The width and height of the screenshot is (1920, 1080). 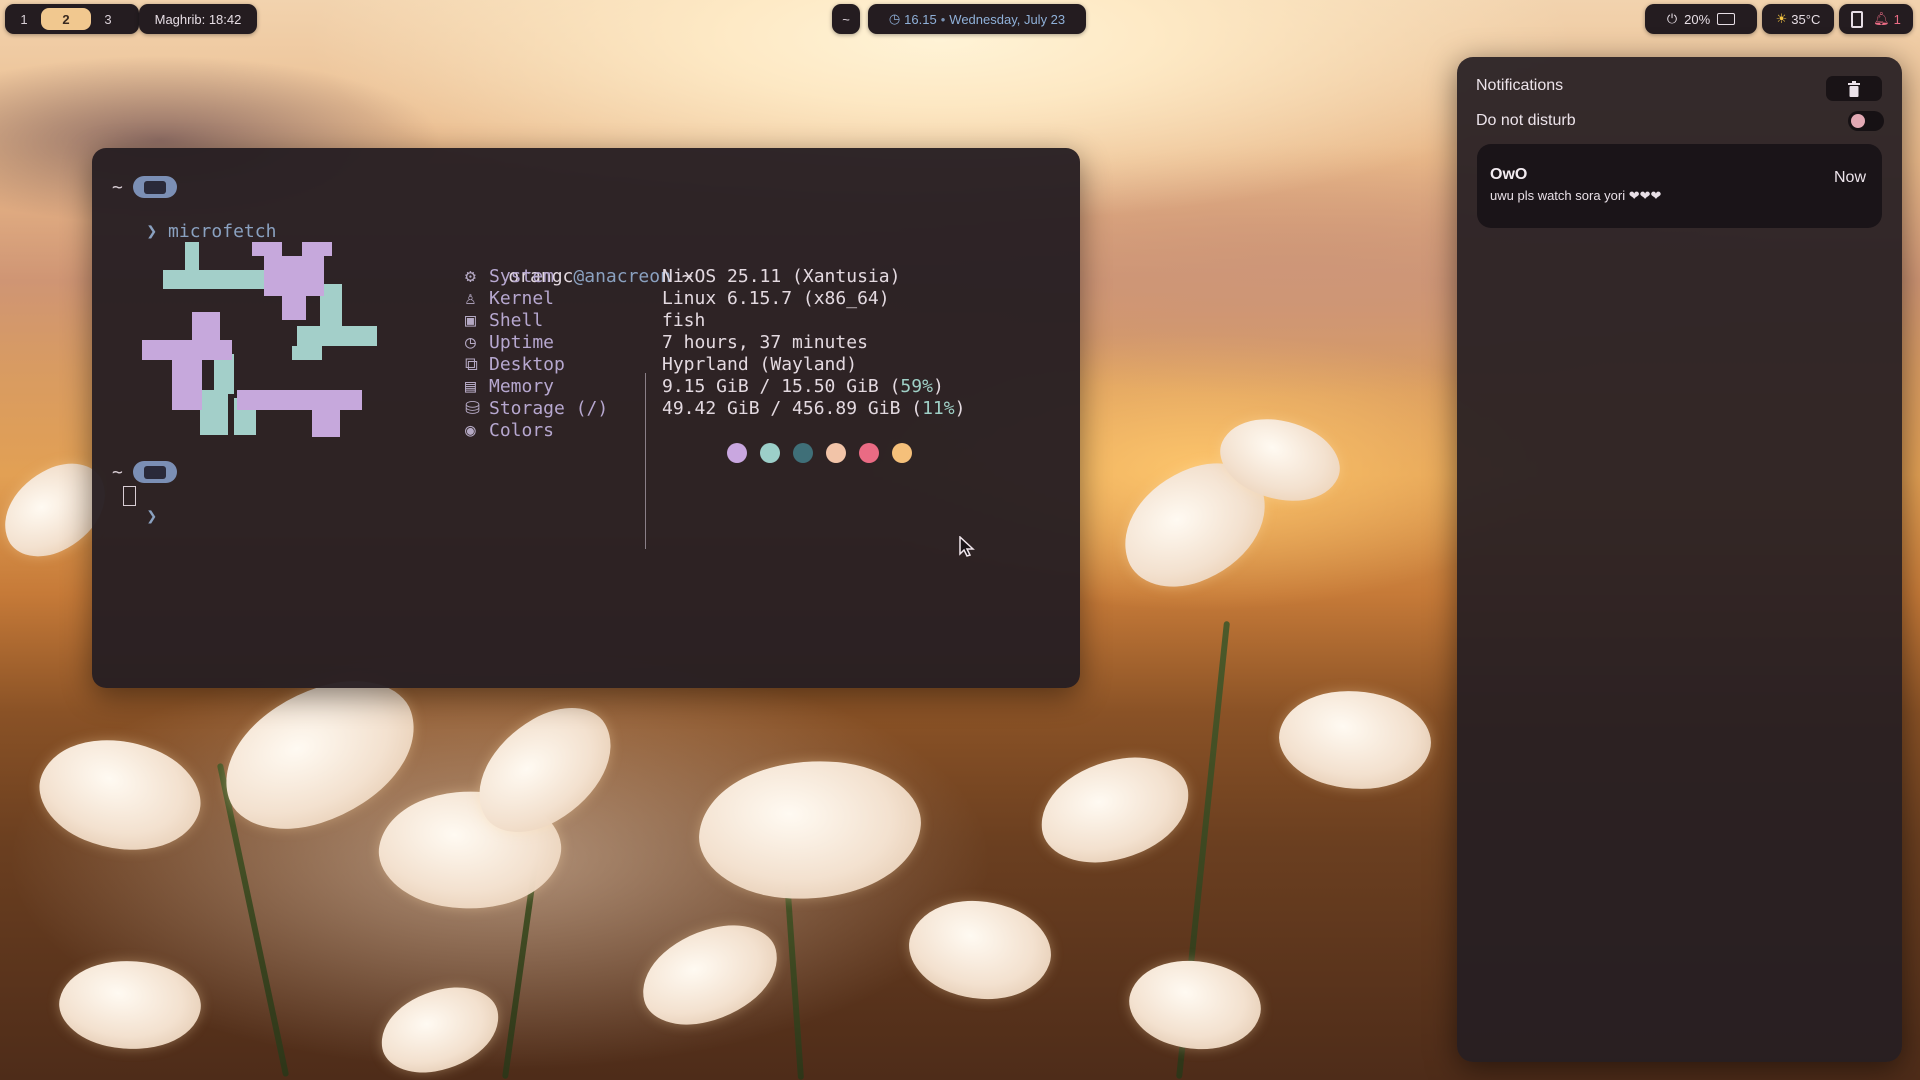 What do you see at coordinates (792, 408) in the screenshot?
I see `storage-value: 49.42 GiB / 456.89 GiB (` at bounding box center [792, 408].